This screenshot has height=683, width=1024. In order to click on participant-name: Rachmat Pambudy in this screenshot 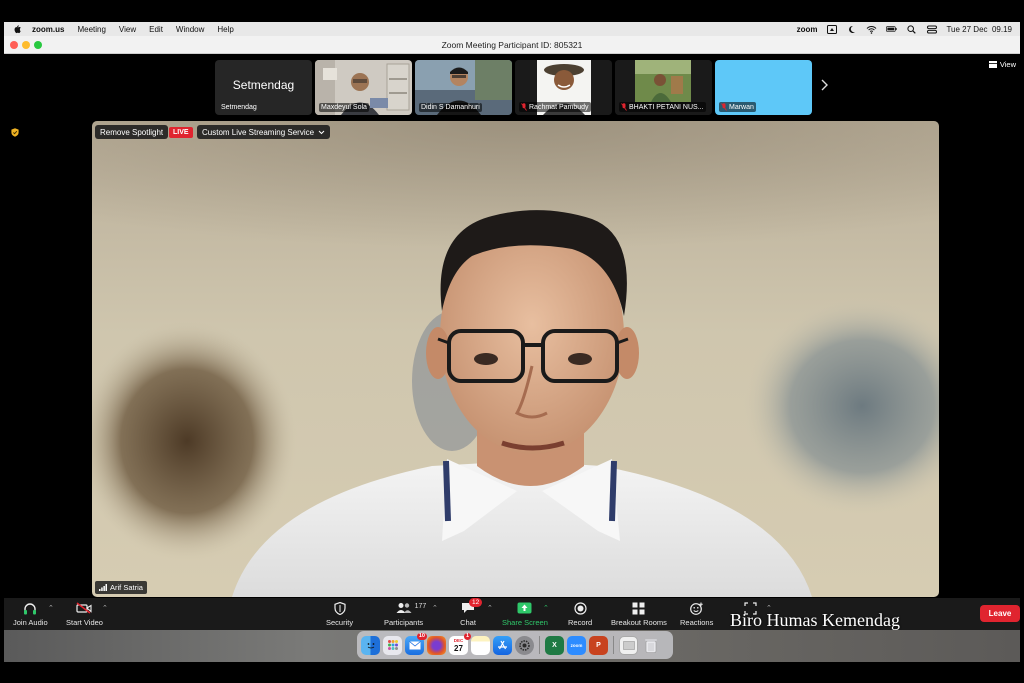, I will do `click(559, 107)`.